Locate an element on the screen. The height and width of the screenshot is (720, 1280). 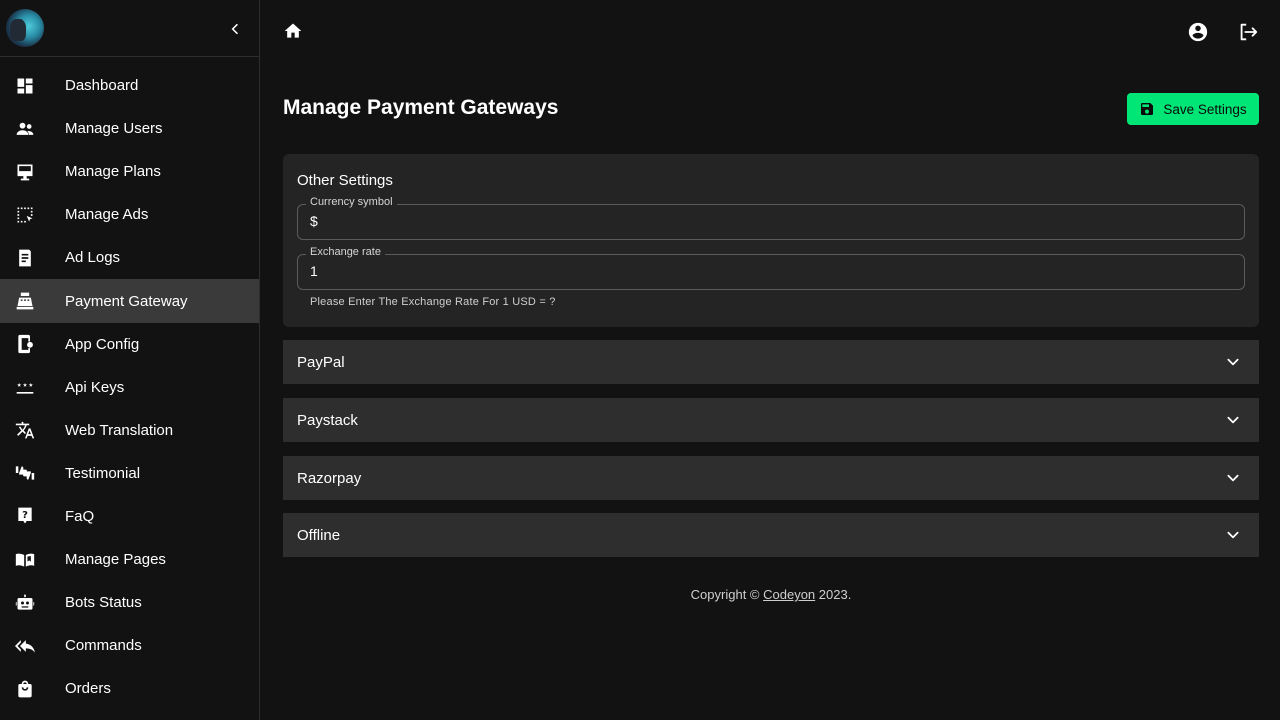
account-circle-icon is located at coordinates (1198, 32).